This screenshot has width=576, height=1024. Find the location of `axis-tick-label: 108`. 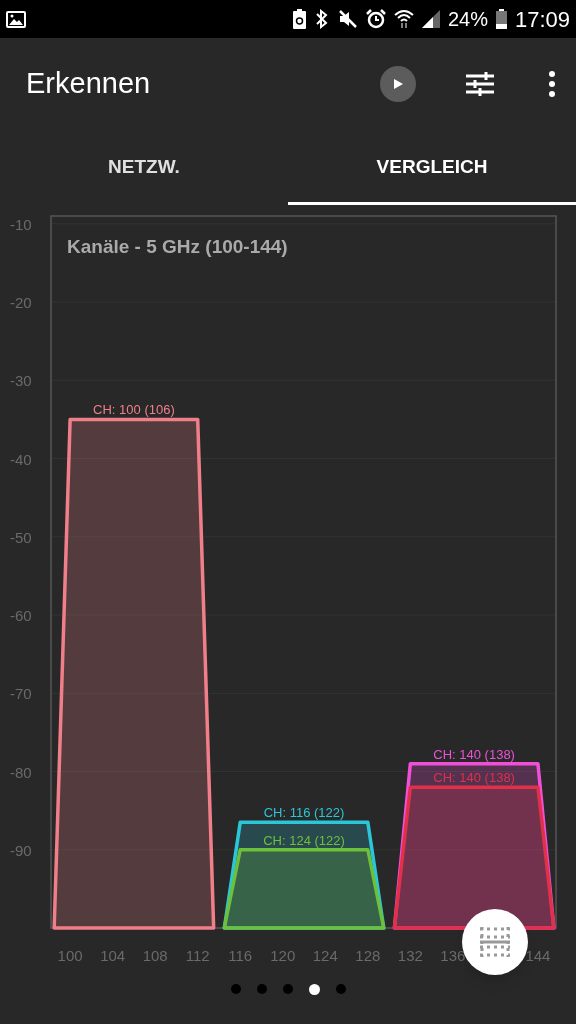

axis-tick-label: 108 is located at coordinates (155, 955).